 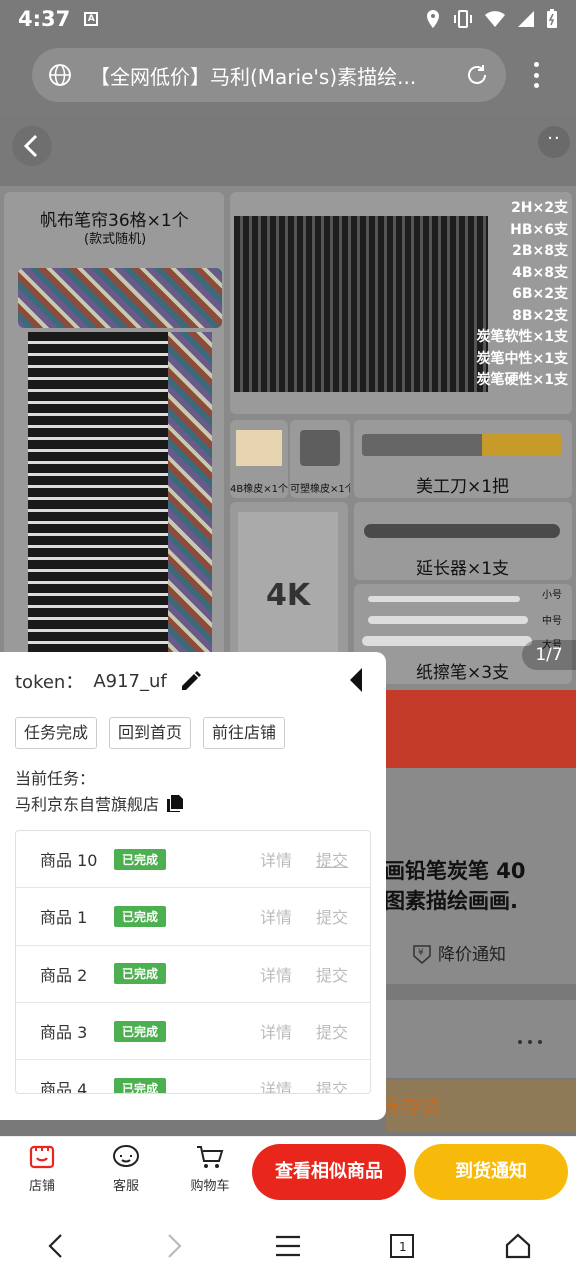 I want to click on price-notify-label: 降价通知, so click(x=472, y=955).